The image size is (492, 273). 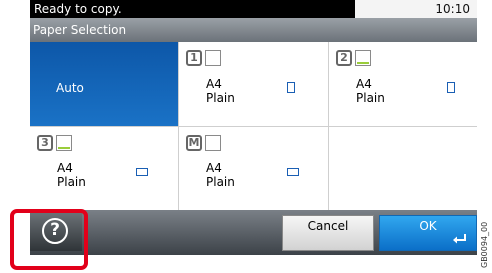 I want to click on ok-button: OK, so click(x=428, y=233).